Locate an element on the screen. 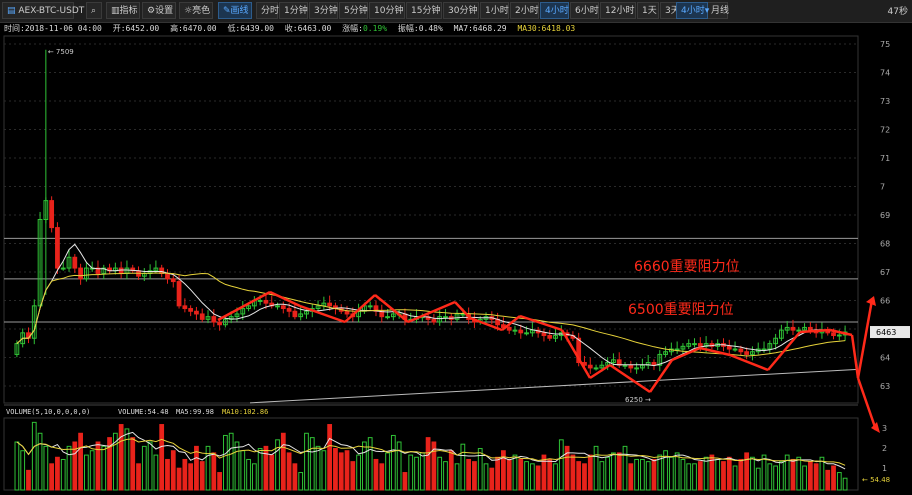 The height and width of the screenshot is (495, 912). max-price-label: ← 7509 is located at coordinates (61, 52).